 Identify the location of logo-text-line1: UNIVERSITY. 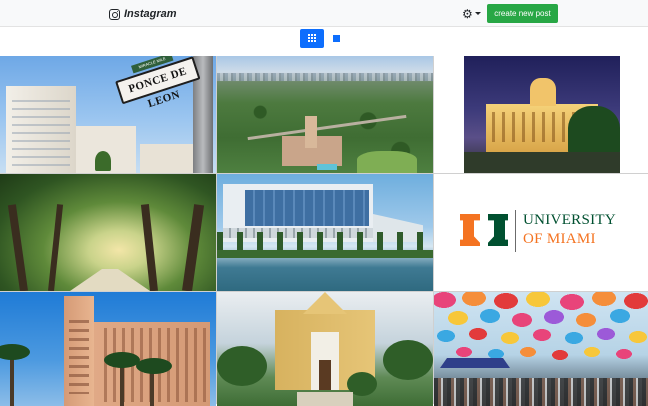
(569, 220).